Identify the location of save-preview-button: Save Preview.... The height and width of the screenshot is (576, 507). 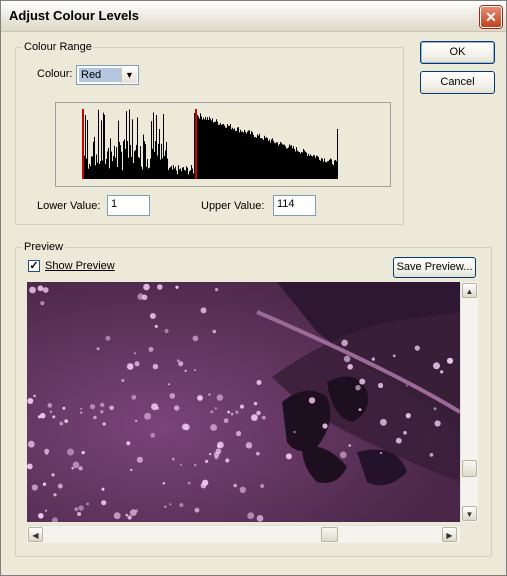
(434, 267).